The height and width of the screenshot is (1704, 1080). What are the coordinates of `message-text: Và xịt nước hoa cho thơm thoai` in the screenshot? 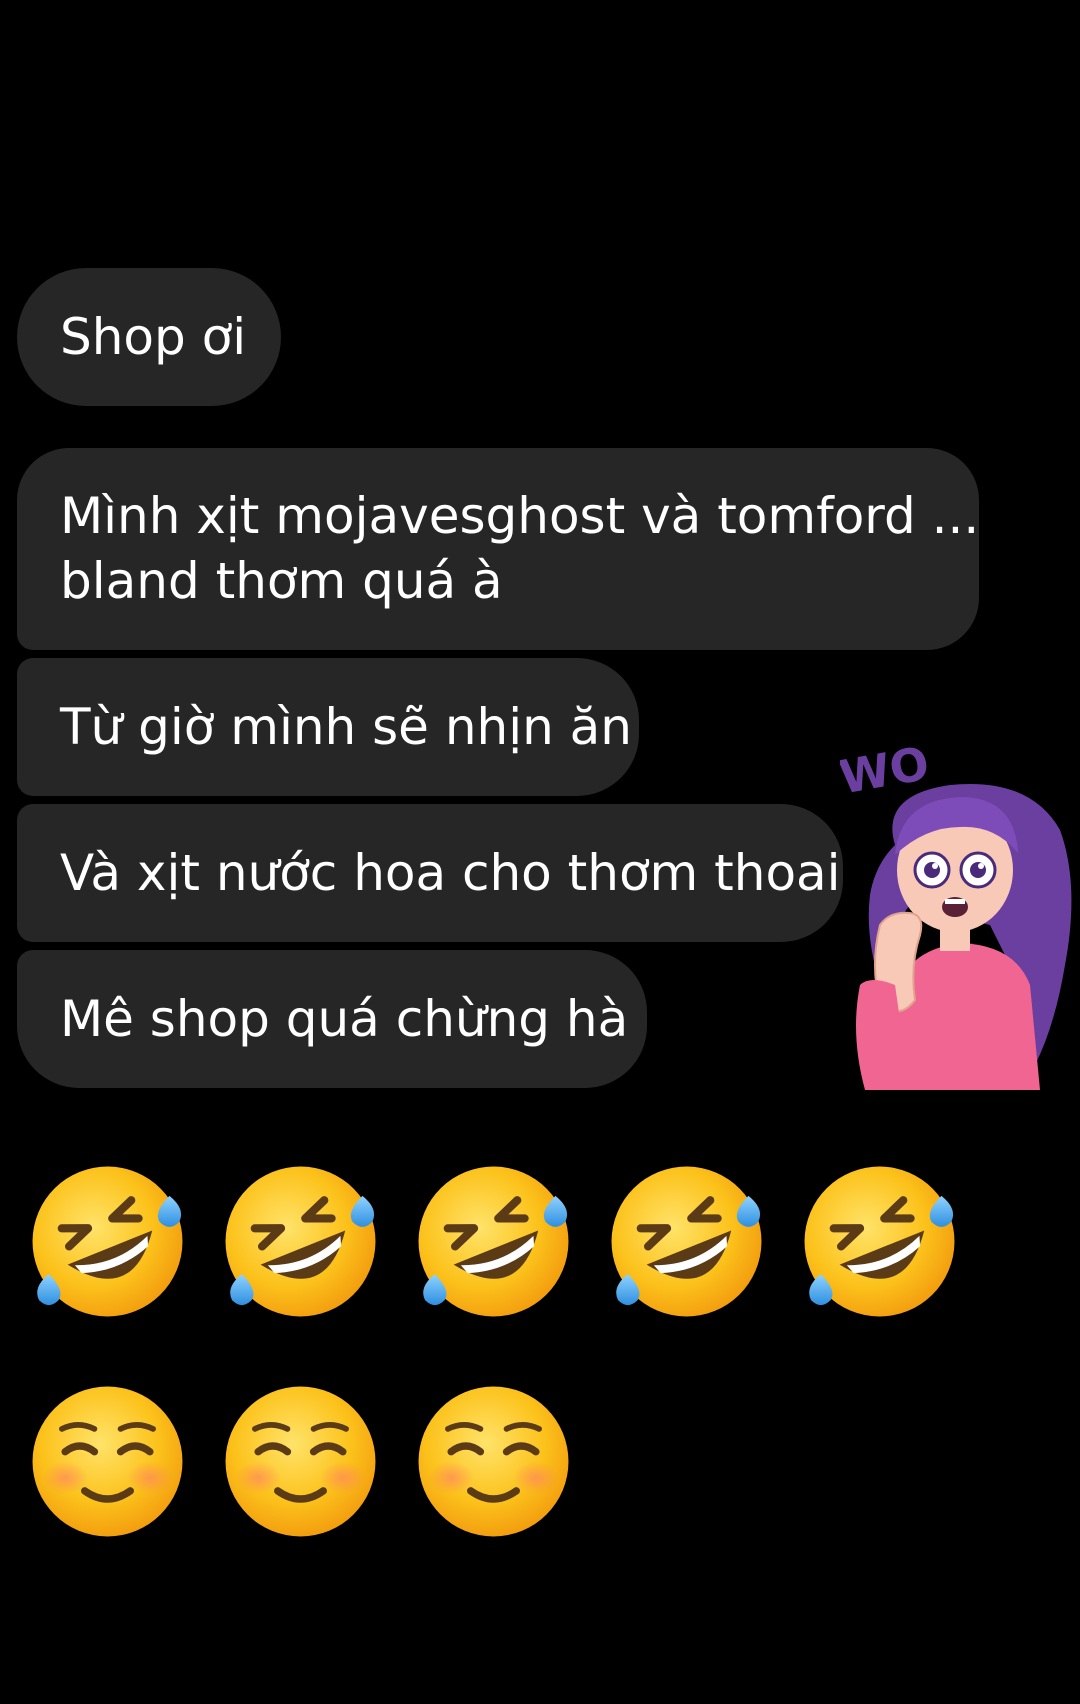 It's located at (450, 872).